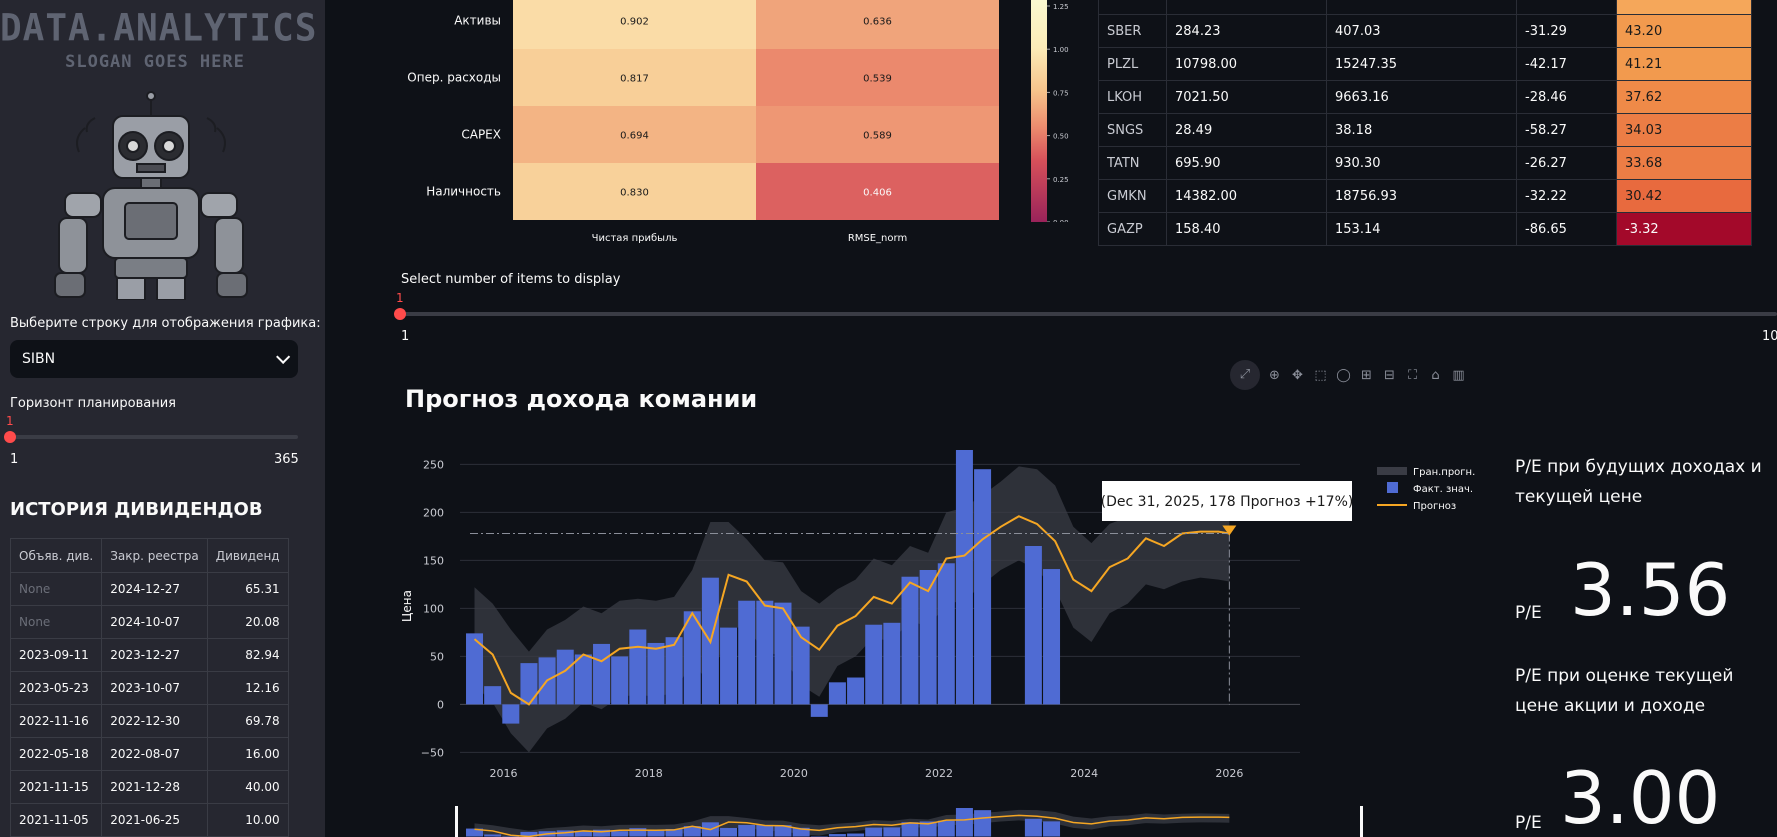 Image resolution: width=1777 pixels, height=837 pixels. I want to click on colorbar-tick-label: 1.25, so click(1061, 7).